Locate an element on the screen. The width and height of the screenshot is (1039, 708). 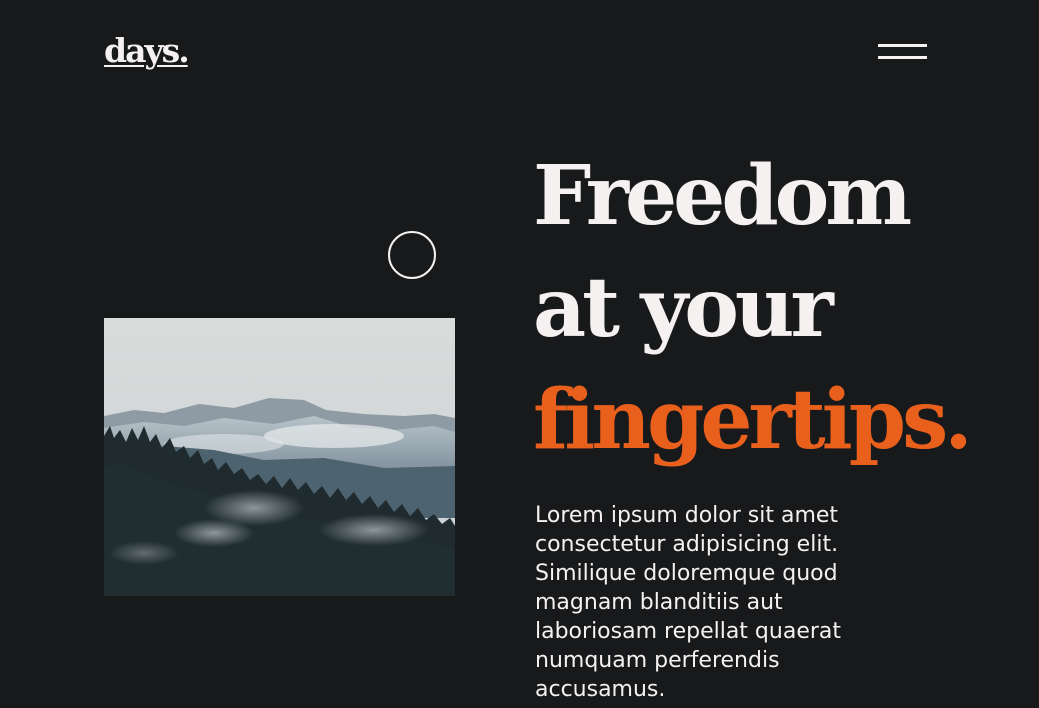
circle-cursor-icon is located at coordinates (412, 255).